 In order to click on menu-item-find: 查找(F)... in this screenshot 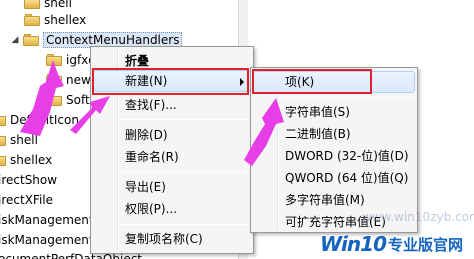, I will do `click(172, 105)`.